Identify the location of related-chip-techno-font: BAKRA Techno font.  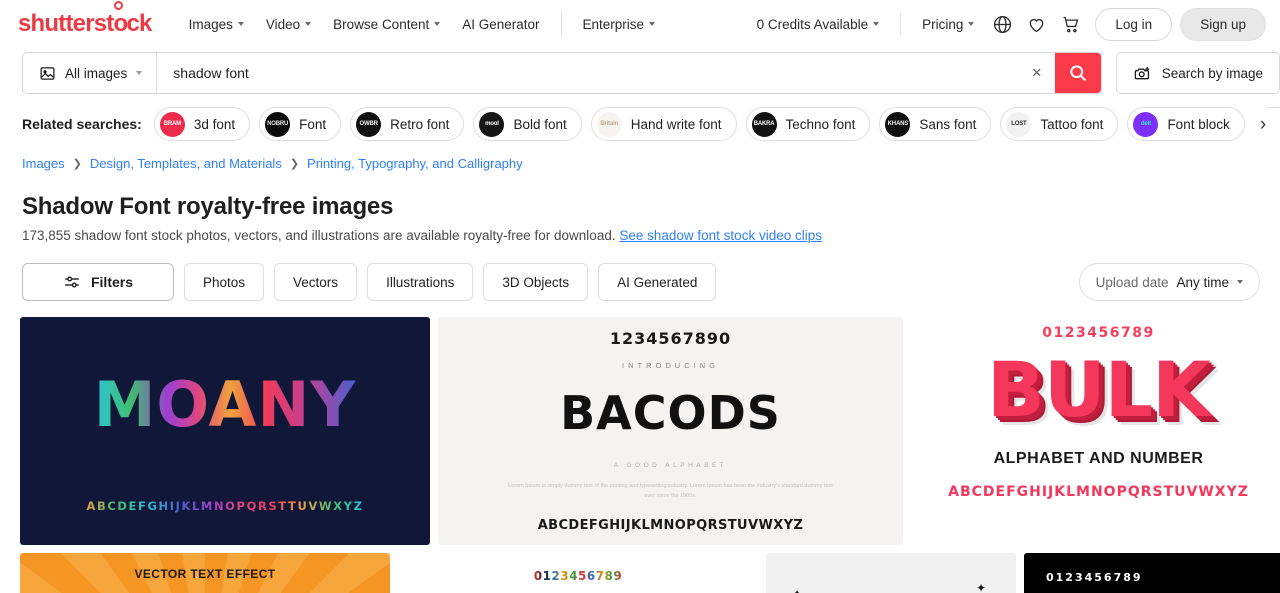
(808, 124).